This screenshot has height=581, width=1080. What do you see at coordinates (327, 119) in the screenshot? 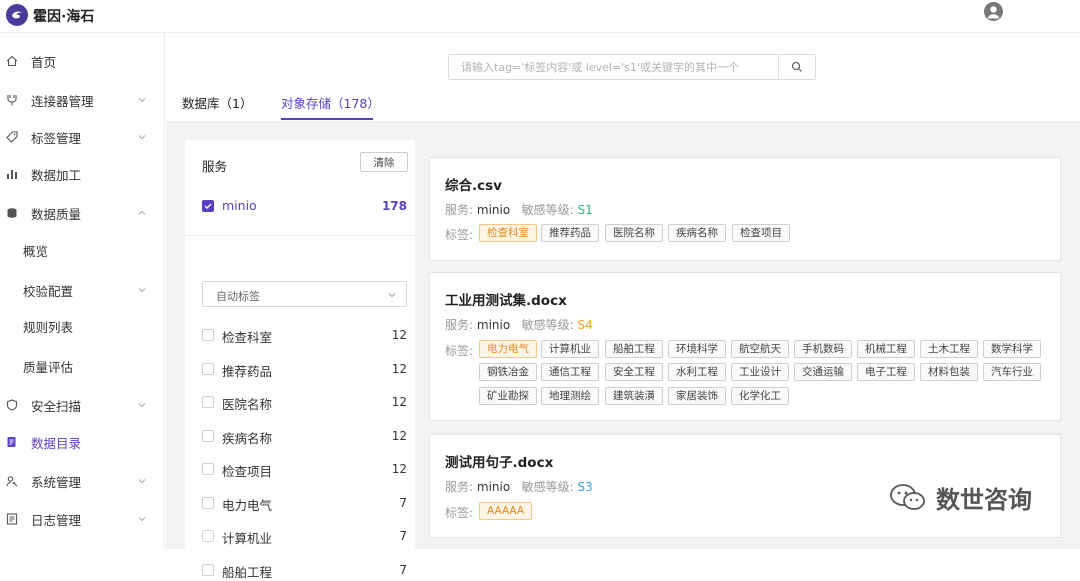
I see `active-tab-indicator` at bounding box center [327, 119].